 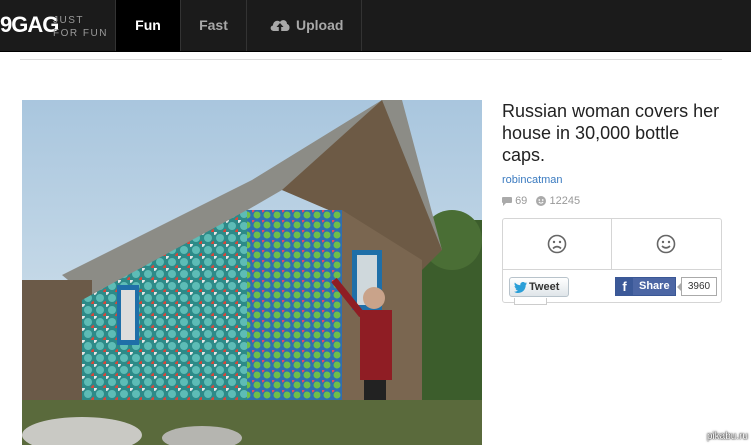 I want to click on top-nav-bar: 9GAG JUST FOR FUN Fun Fast Upload, so click(x=375, y=26).